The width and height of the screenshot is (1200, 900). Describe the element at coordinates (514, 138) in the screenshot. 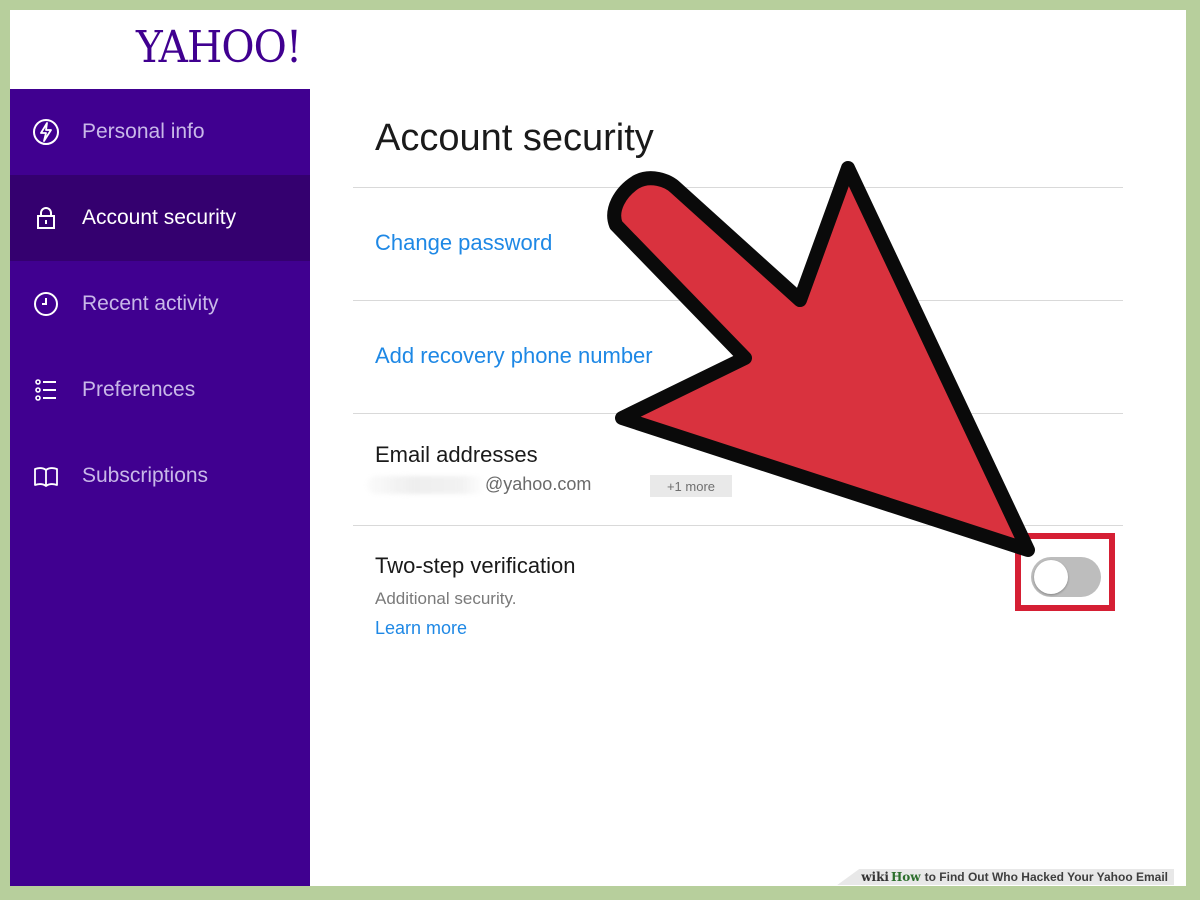

I see `page-title: Account security` at that location.